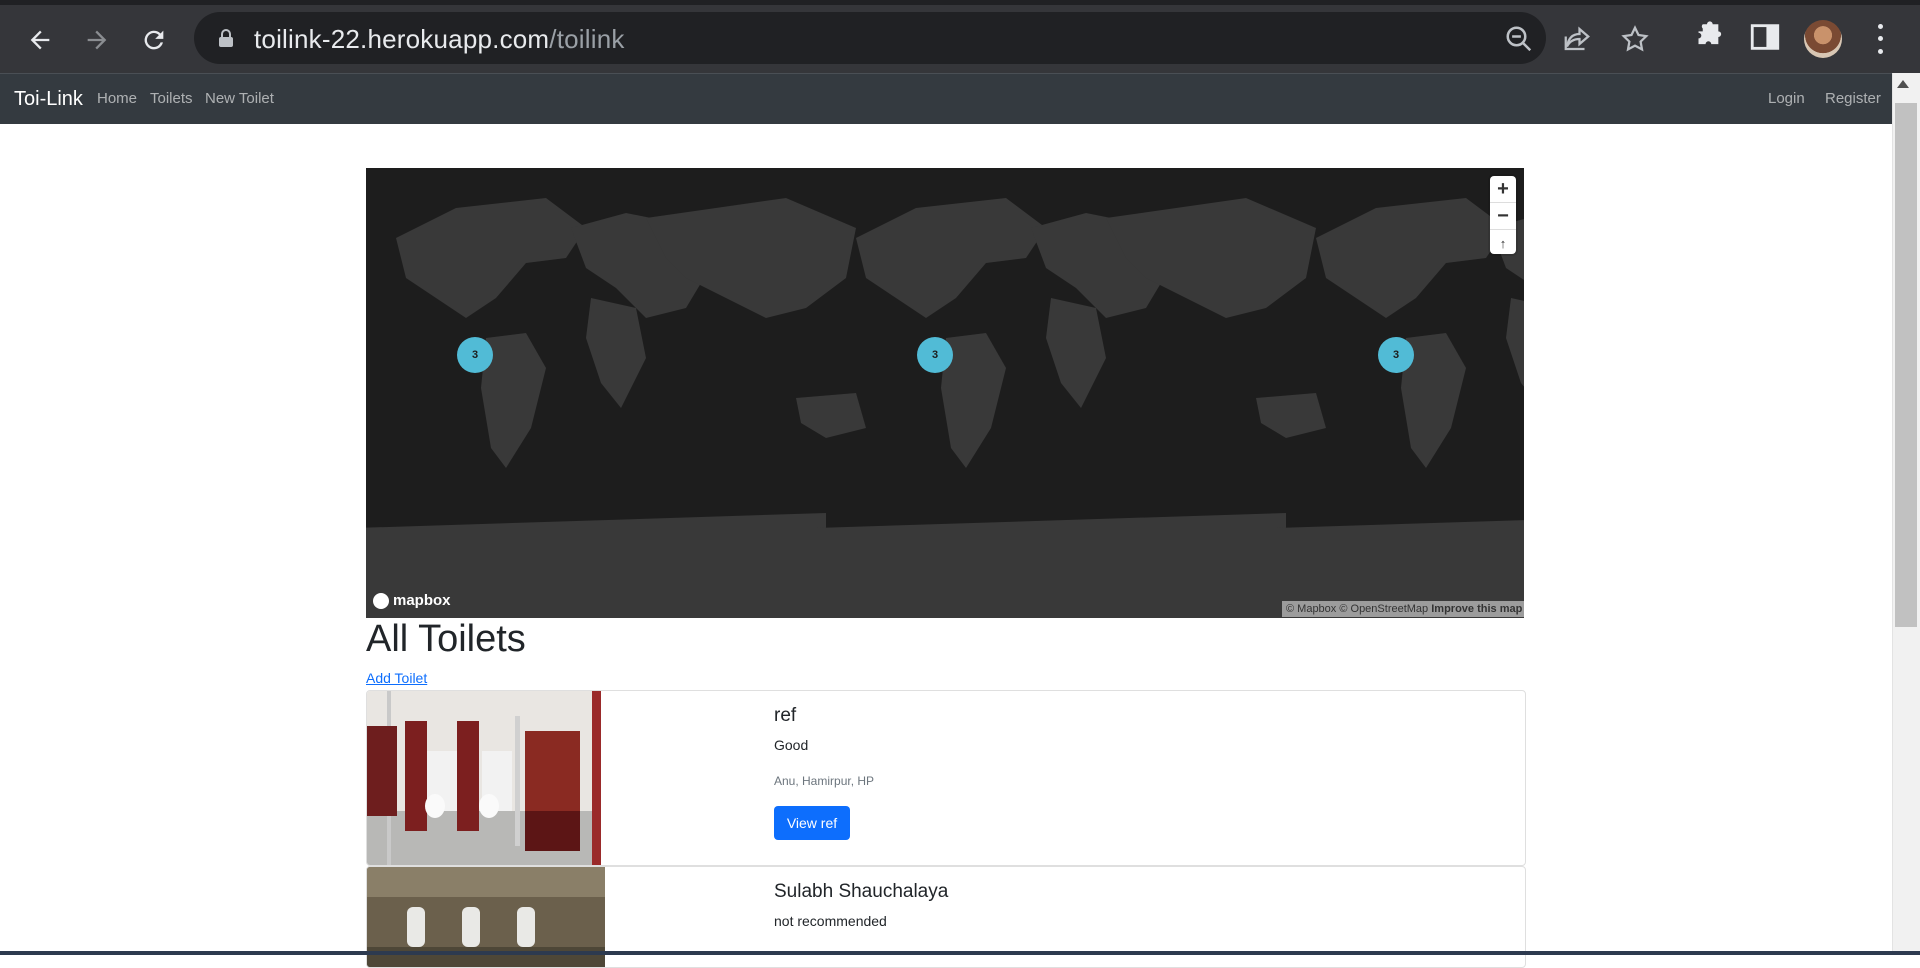 This screenshot has width=1920, height=968. I want to click on forward-icon, so click(97, 40).